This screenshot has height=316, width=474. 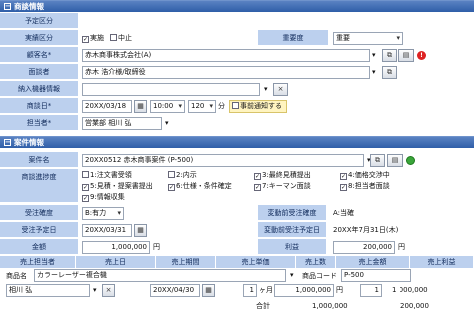 What do you see at coordinates (48, 290) in the screenshot?
I see `sales-person-field: 相川 弘` at bounding box center [48, 290].